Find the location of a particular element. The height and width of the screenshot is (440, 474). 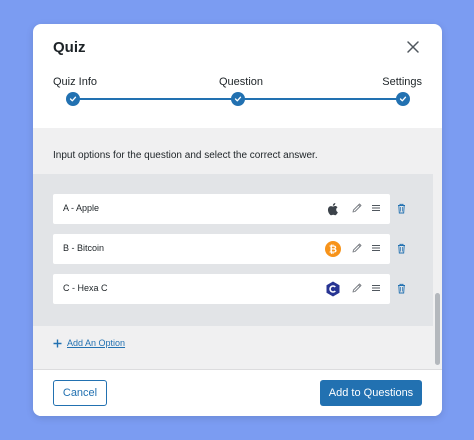

option-label: B - Bitcoin is located at coordinates (84, 248).